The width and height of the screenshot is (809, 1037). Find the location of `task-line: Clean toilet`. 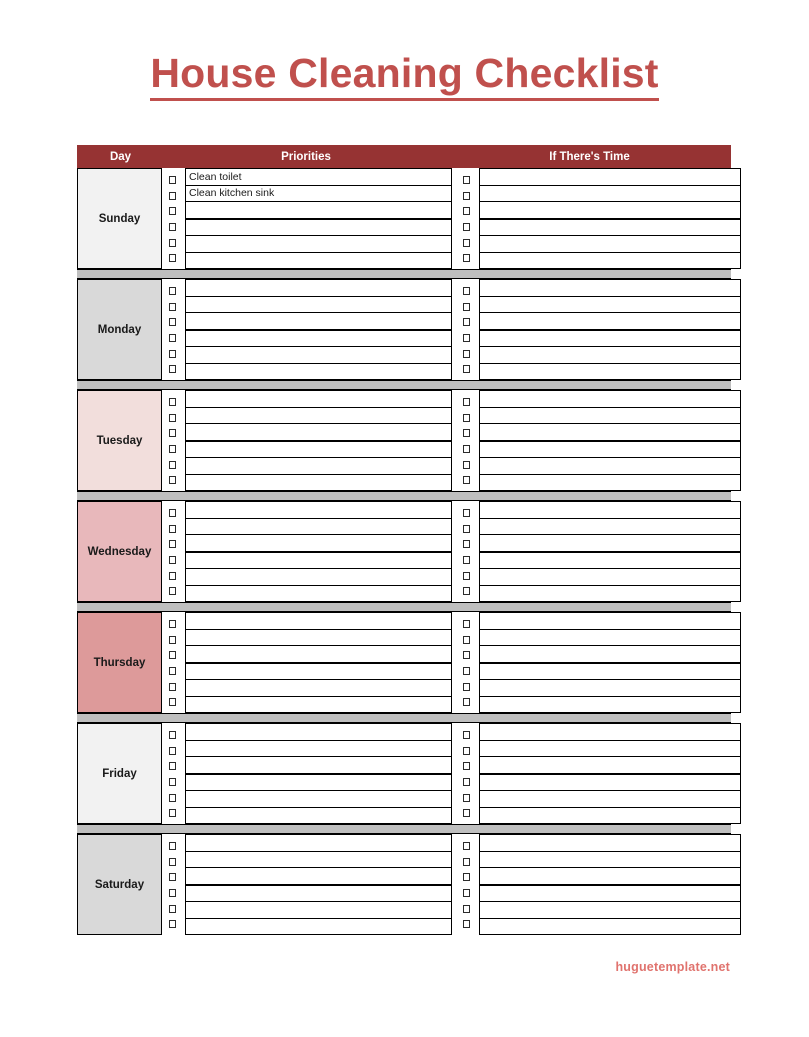

task-line: Clean toilet is located at coordinates (318, 177).